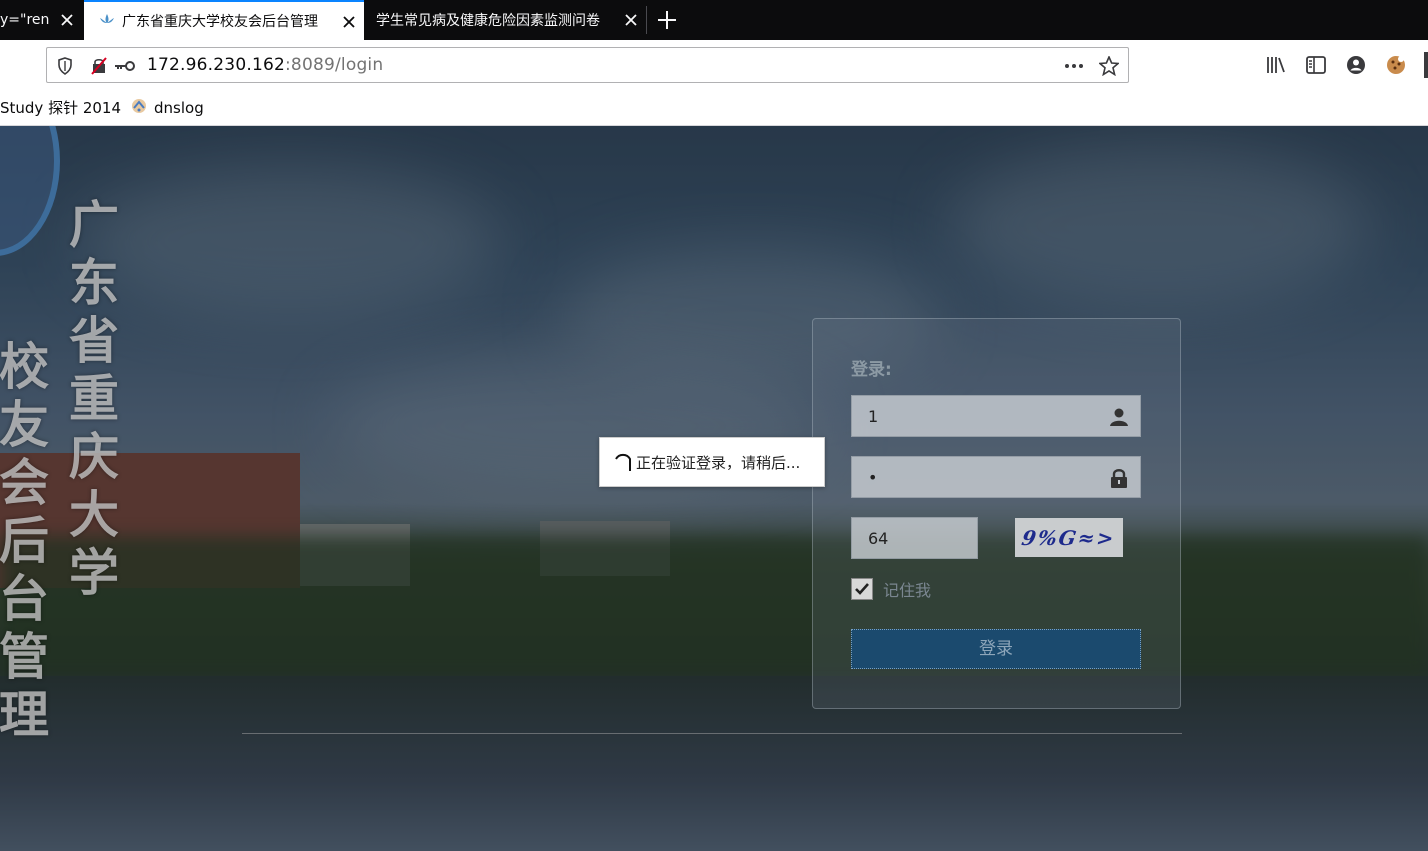  Describe the element at coordinates (24, 540) in the screenshot. I see `vertical-title-line-2: 校友会后台管理` at that location.